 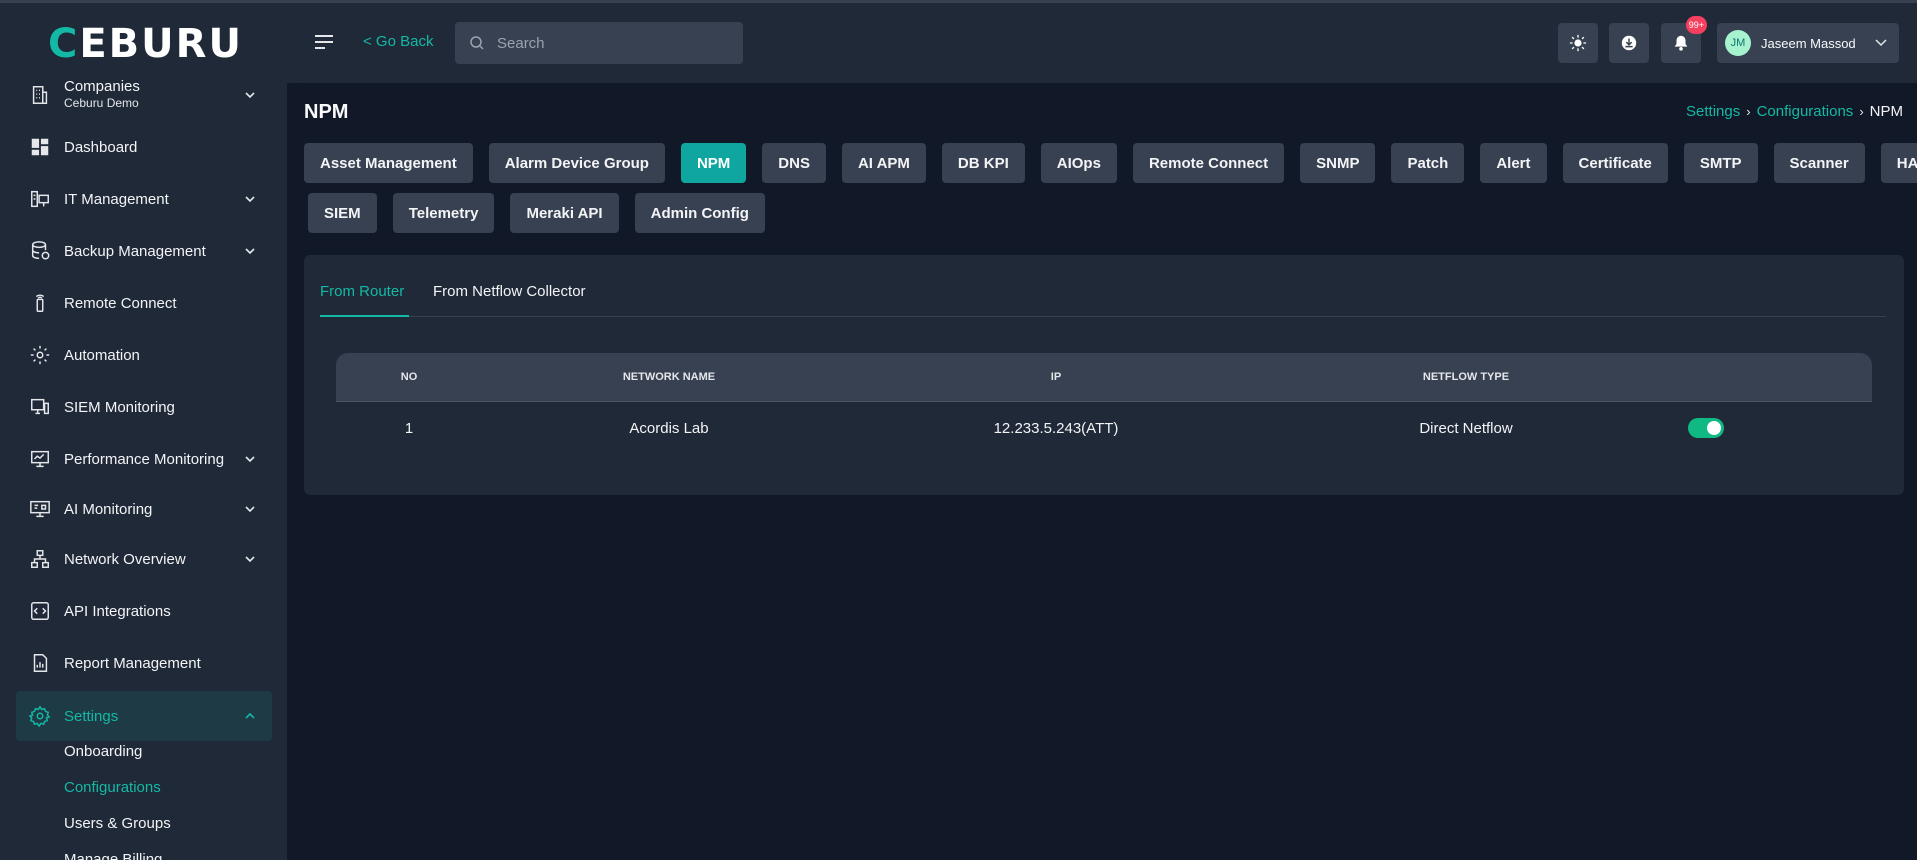 I want to click on column-header-no: NO, so click(x=409, y=377).